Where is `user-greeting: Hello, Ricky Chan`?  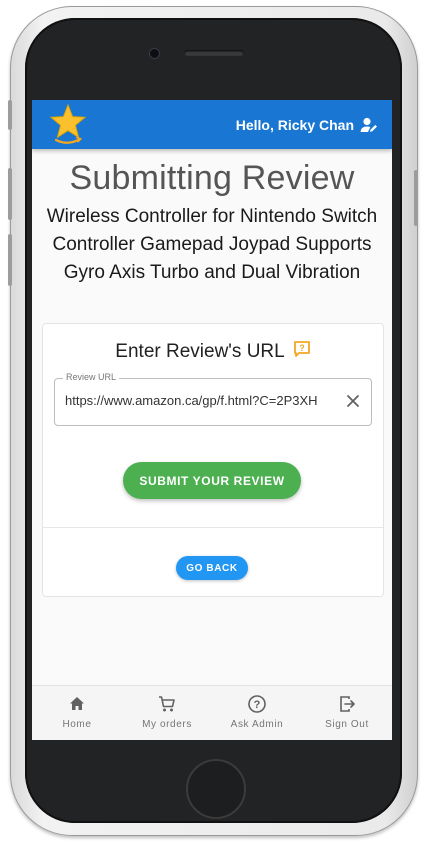
user-greeting: Hello, Ricky Chan is located at coordinates (307, 125).